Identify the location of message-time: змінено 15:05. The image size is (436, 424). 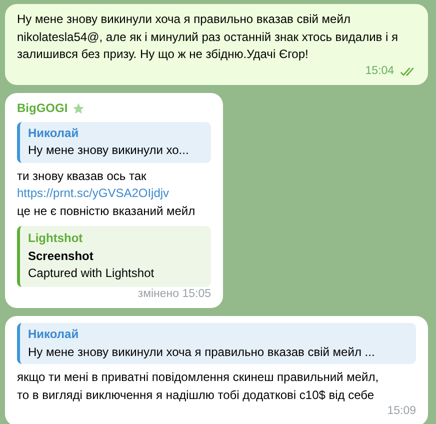
(174, 294).